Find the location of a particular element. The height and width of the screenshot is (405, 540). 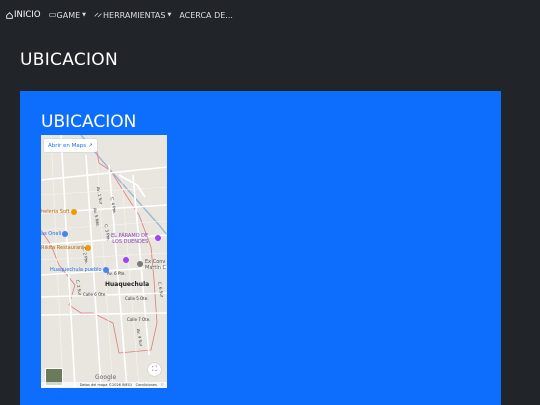

google-logo: Google is located at coordinates (106, 377).